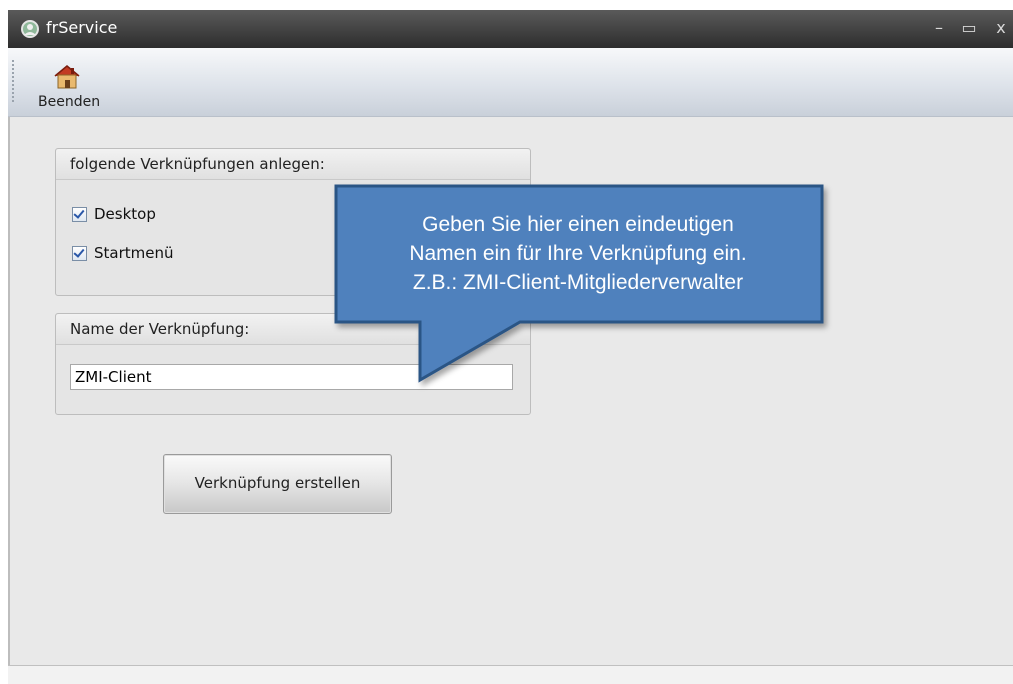 The height and width of the screenshot is (684, 1013). What do you see at coordinates (69, 102) in the screenshot?
I see `beenden-label: Beenden` at bounding box center [69, 102].